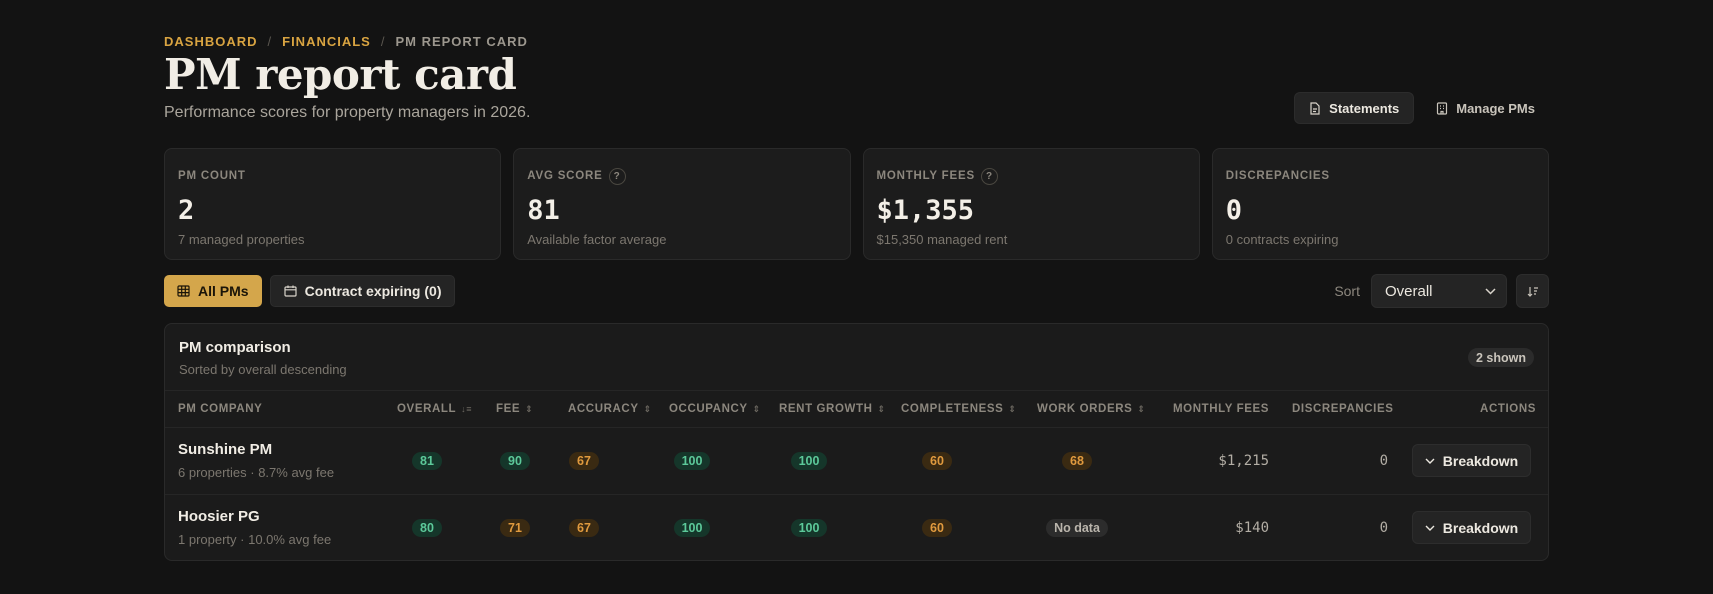  What do you see at coordinates (826, 409) in the screenshot?
I see `col-label: RENT GROWTH` at bounding box center [826, 409].